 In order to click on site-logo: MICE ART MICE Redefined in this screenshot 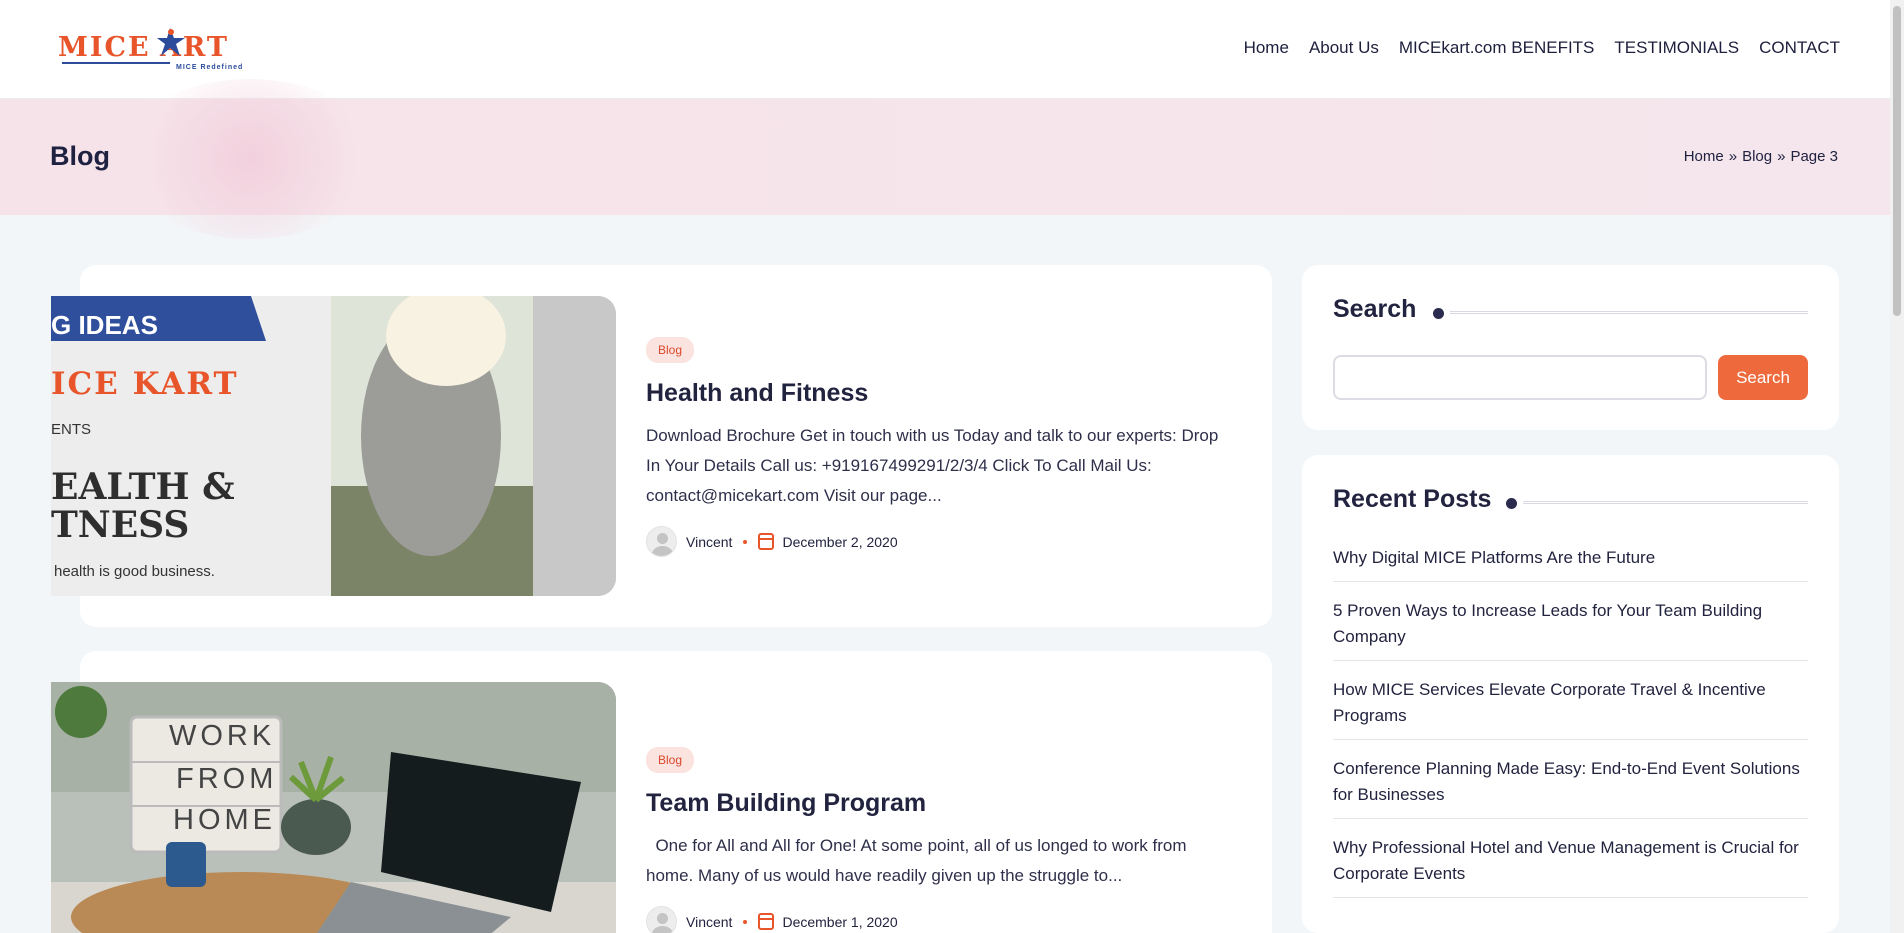, I will do `click(155, 49)`.